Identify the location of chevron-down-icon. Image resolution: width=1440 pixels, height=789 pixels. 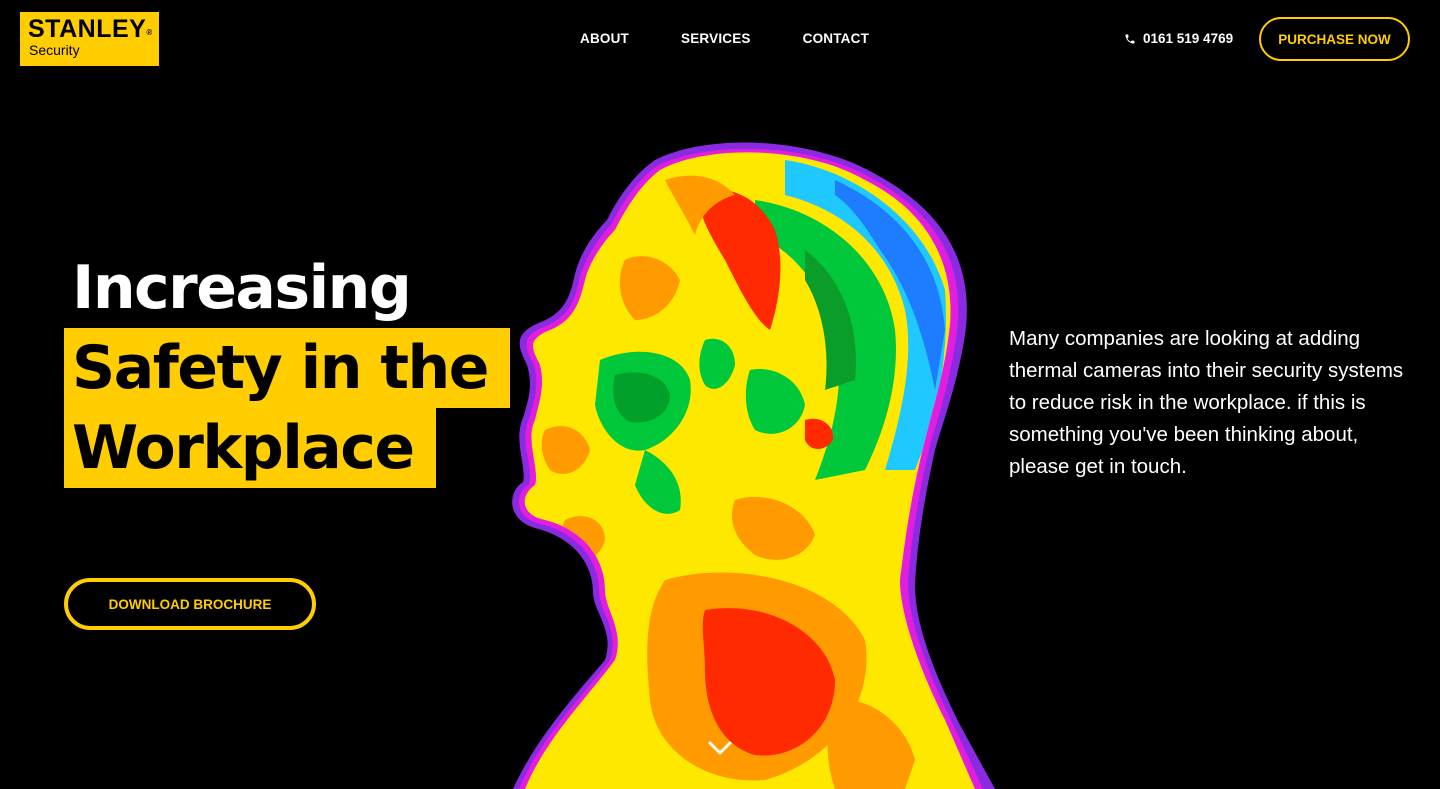
(720, 748).